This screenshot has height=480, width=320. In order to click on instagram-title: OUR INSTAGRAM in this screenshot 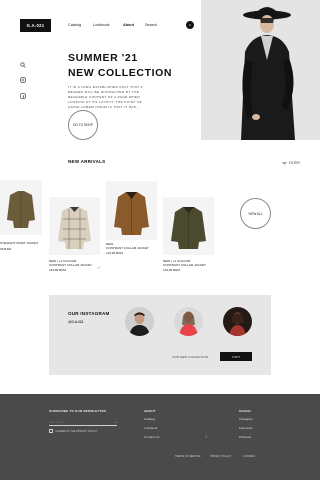, I will do `click(89, 313)`.